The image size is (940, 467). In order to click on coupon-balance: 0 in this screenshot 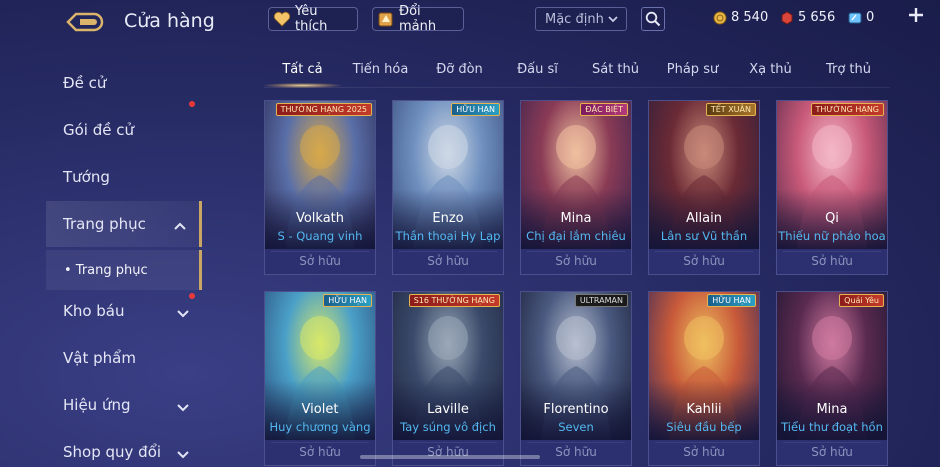, I will do `click(861, 17)`.